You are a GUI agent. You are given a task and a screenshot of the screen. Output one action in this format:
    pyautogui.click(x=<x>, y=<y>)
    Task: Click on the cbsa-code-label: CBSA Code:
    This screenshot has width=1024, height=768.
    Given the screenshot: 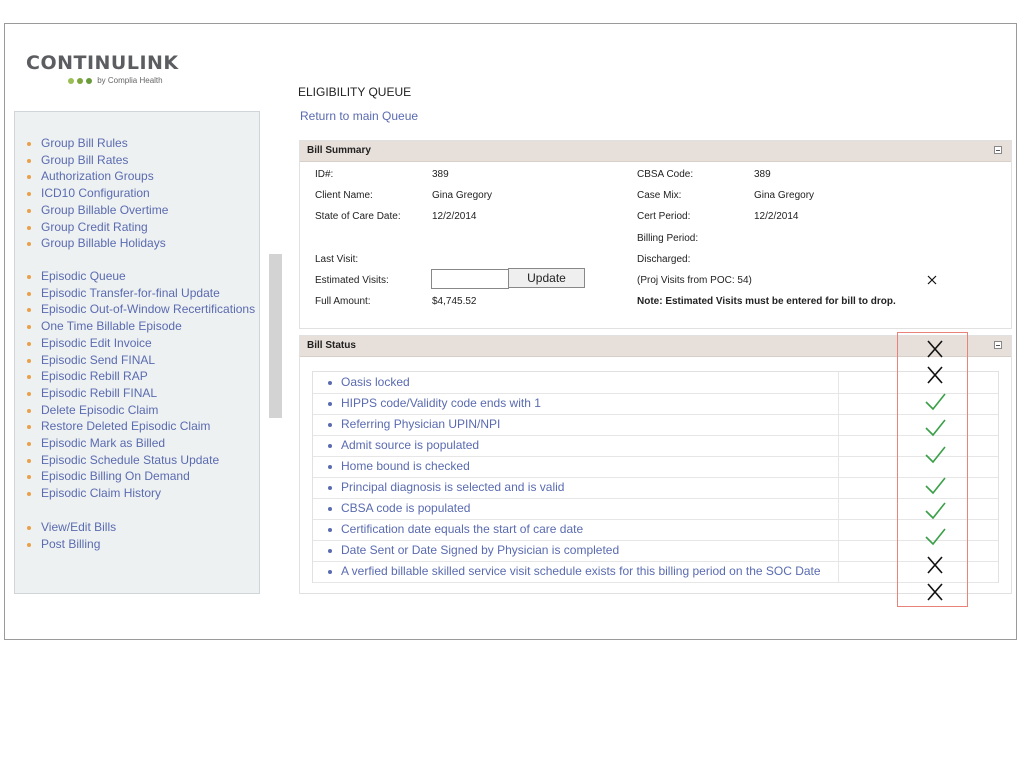 What is the action you would take?
    pyautogui.click(x=665, y=174)
    